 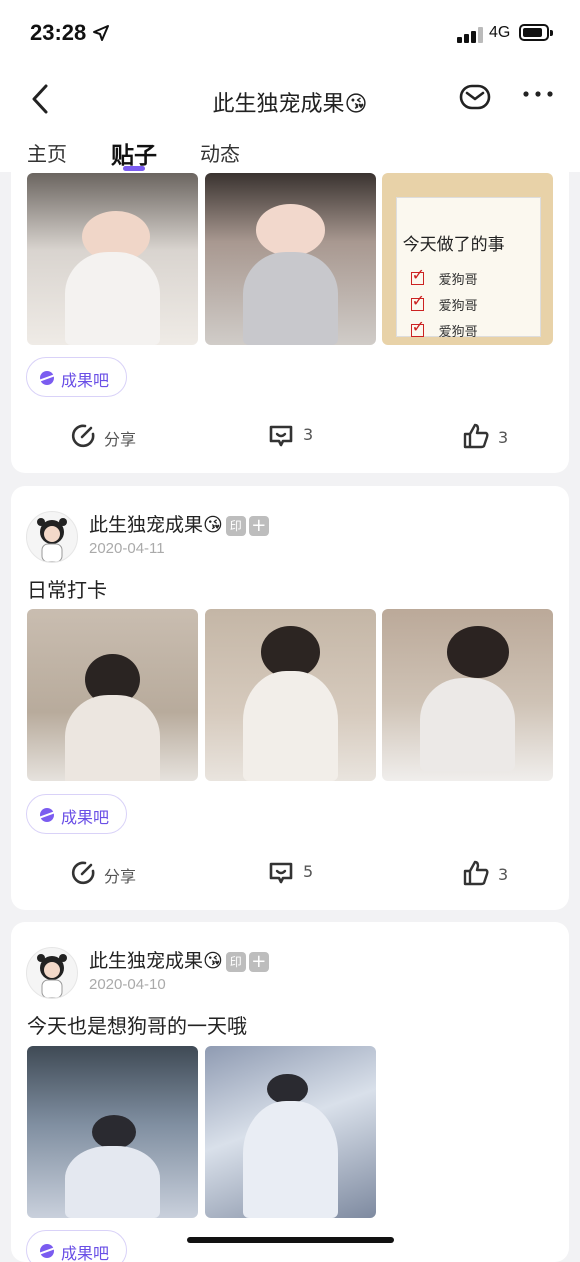 I want to click on comment-count: 5, so click(x=308, y=871).